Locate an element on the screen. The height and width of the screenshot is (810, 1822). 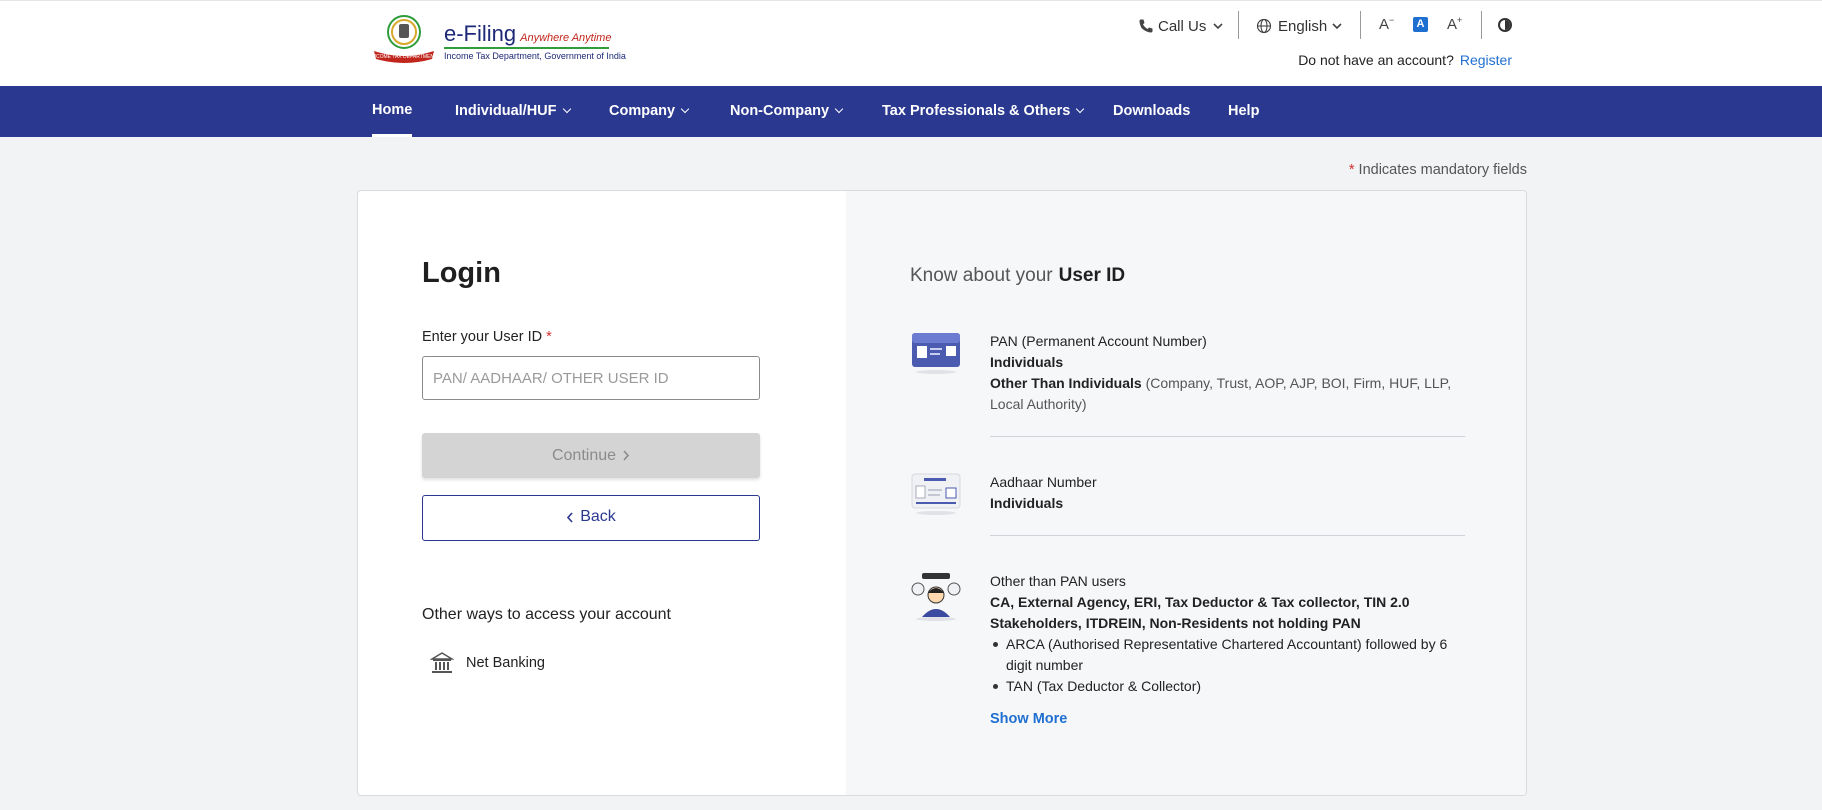
professionals-icon is located at coordinates (936, 597).